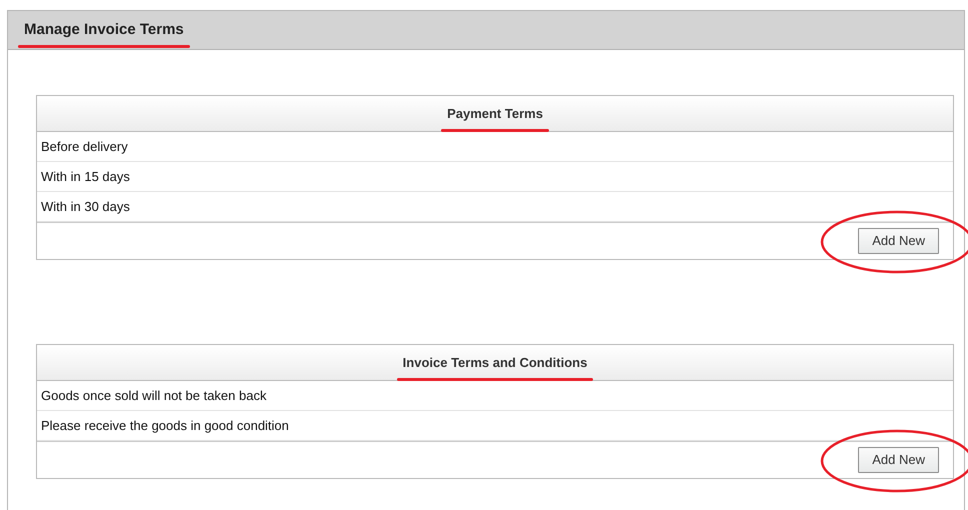 Image resolution: width=968 pixels, height=510 pixels. Describe the element at coordinates (495, 362) in the screenshot. I see `table-title: Invoice Terms and Conditions` at that location.